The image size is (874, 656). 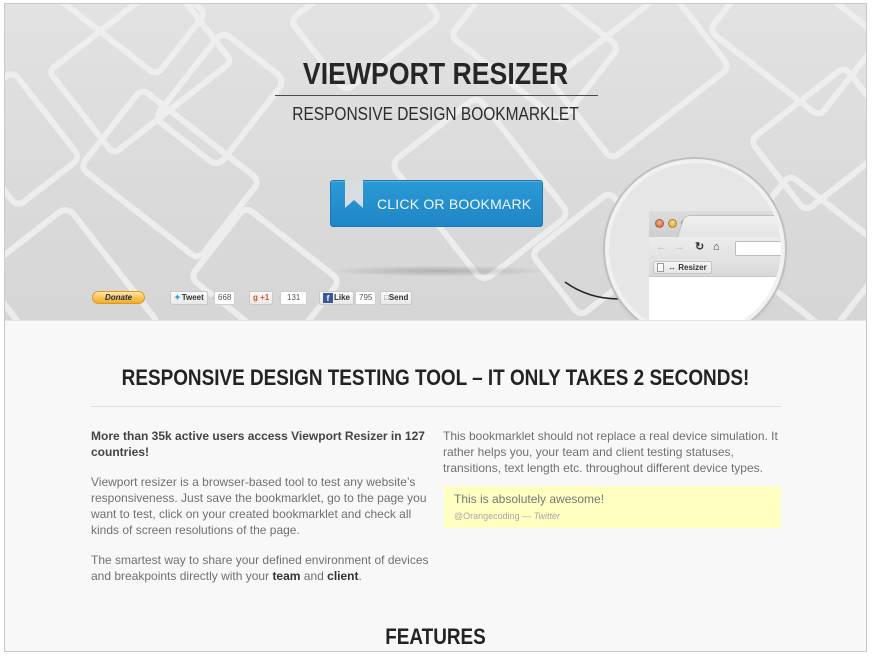 I want to click on tweet-button: ✦Tweet, so click(x=189, y=298).